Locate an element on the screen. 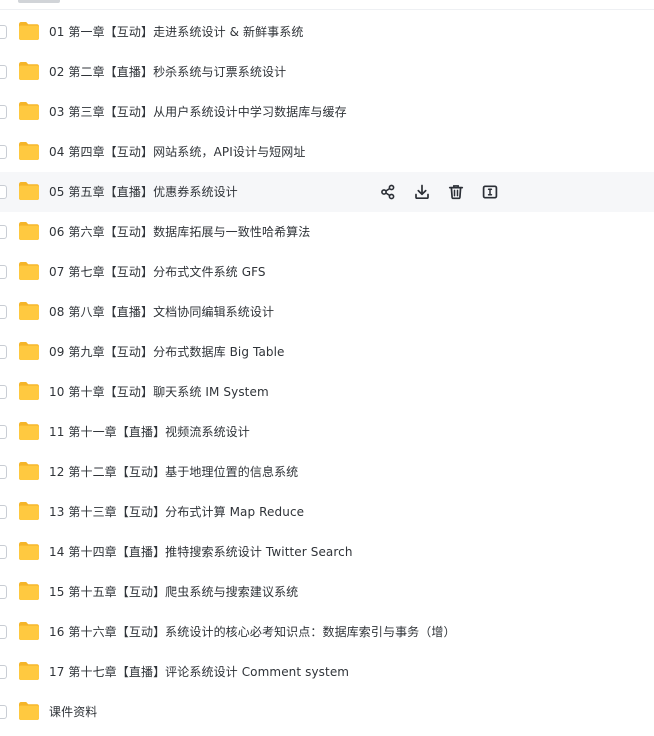 The height and width of the screenshot is (736, 654). file-name: 10 第十章【互动】聊天系统 IM System is located at coordinates (159, 392).